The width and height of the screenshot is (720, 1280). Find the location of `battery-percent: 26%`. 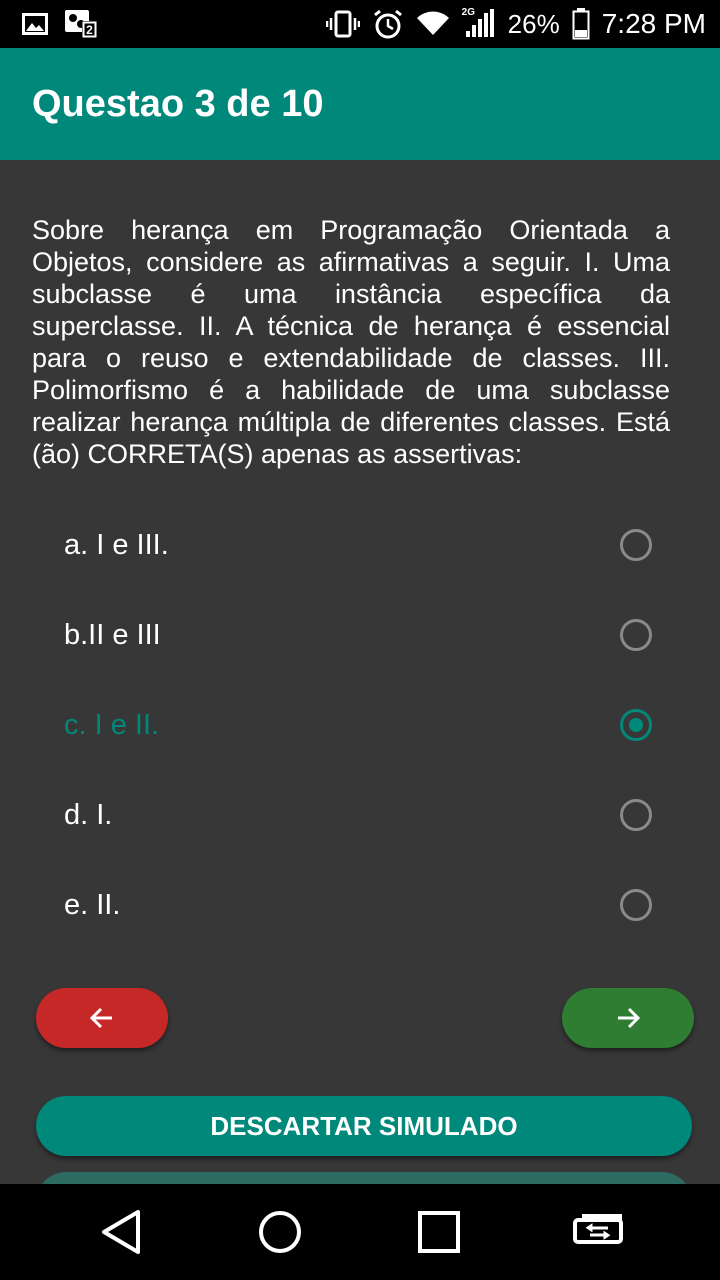

battery-percent: 26% is located at coordinates (533, 23).